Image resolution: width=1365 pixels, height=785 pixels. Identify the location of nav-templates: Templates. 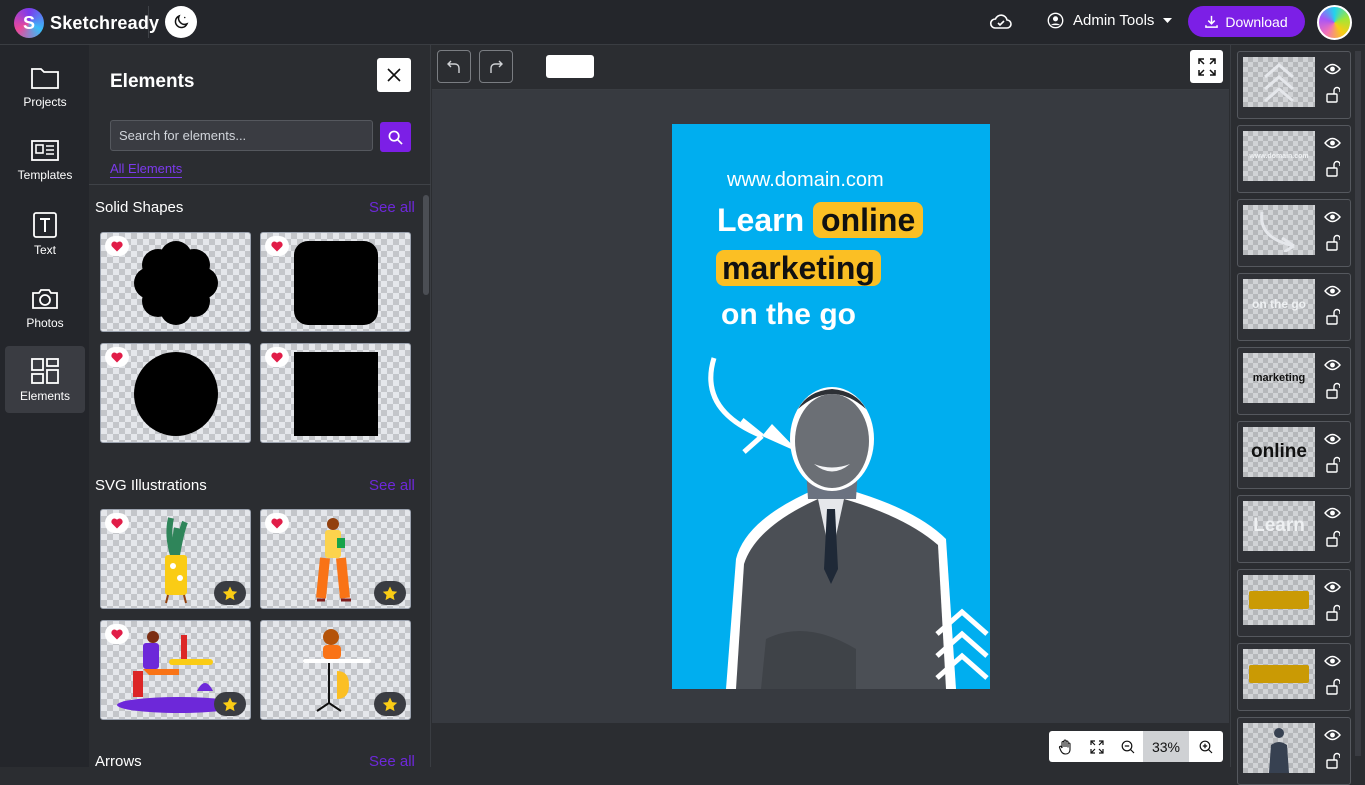
(45, 159).